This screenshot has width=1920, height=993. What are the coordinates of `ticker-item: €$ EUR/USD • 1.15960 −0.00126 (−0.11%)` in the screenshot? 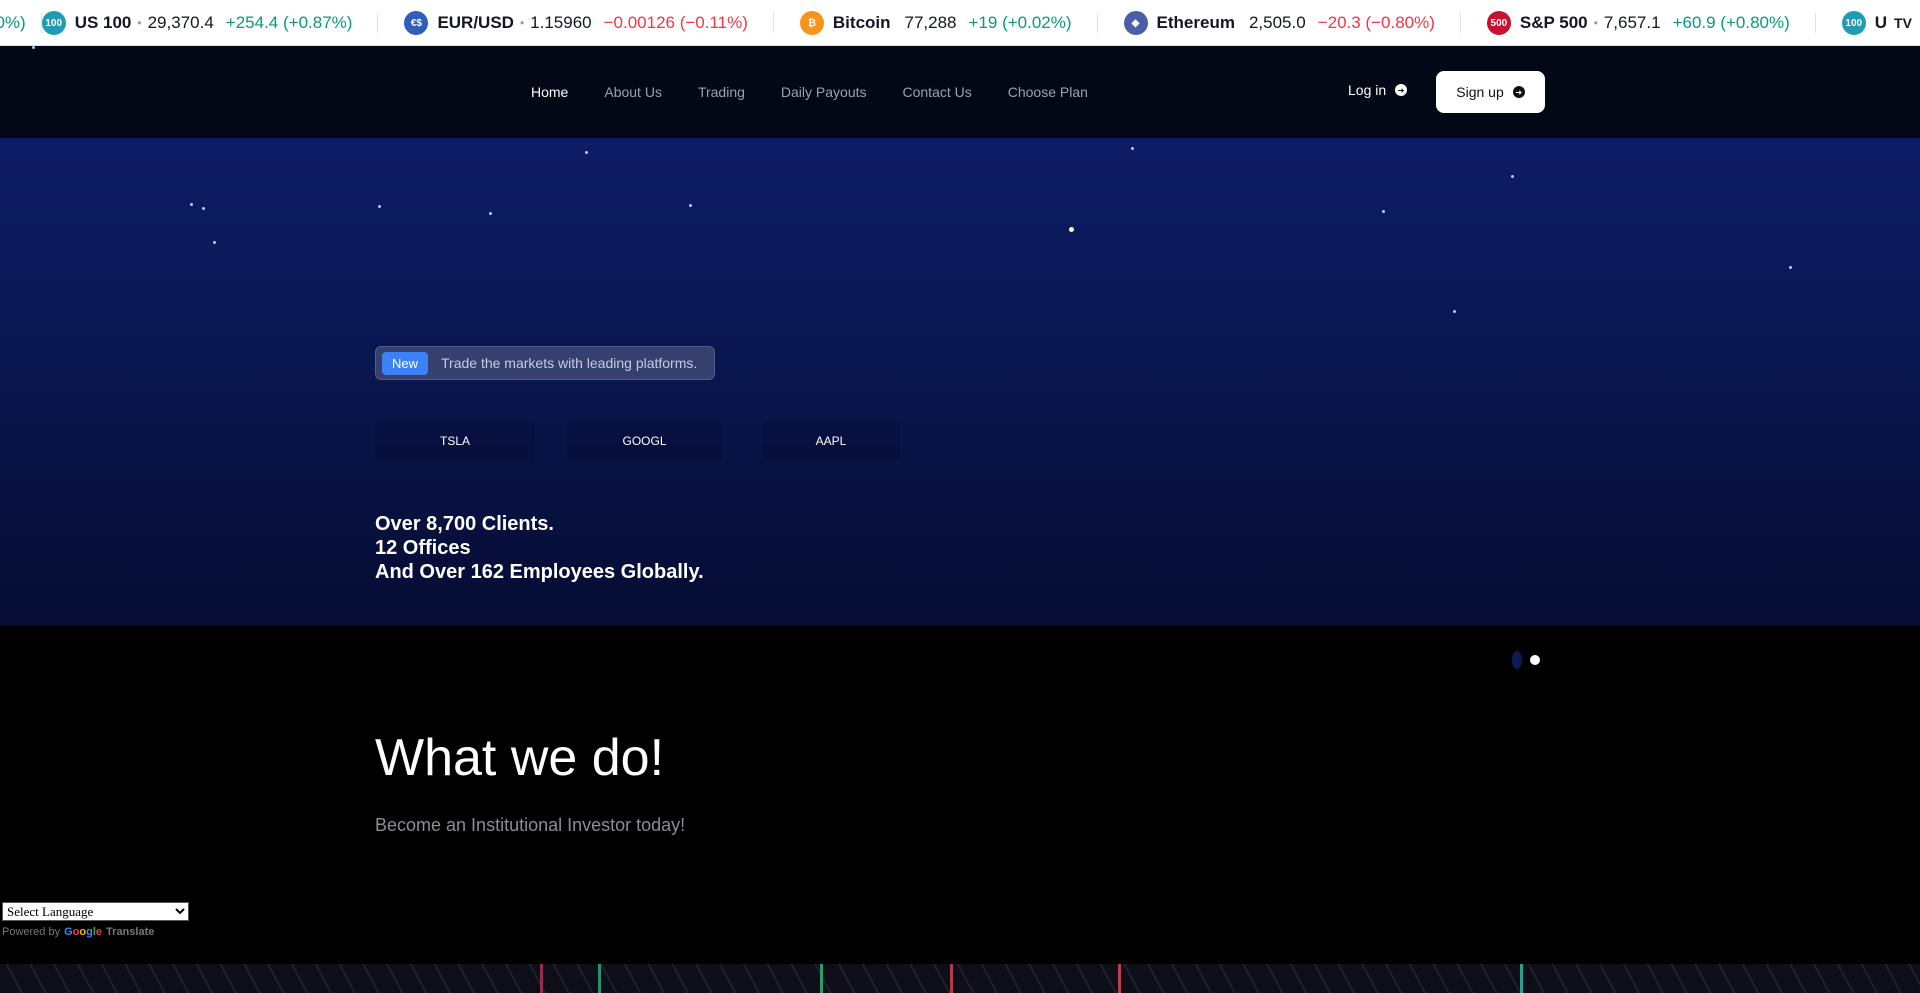 It's located at (589, 22).